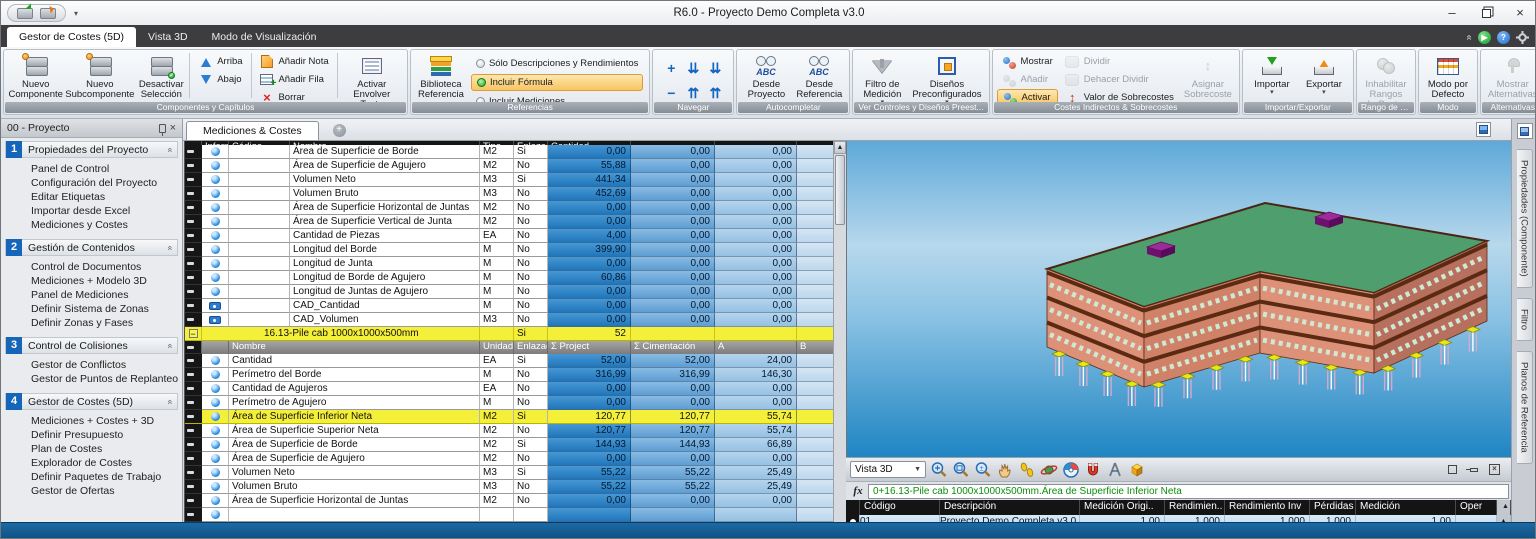 The image size is (1536, 539). Describe the element at coordinates (91, 247) in the screenshot. I see `section-header-gestion-de-contenidos: 2 Gestión de Contenidos «` at that location.